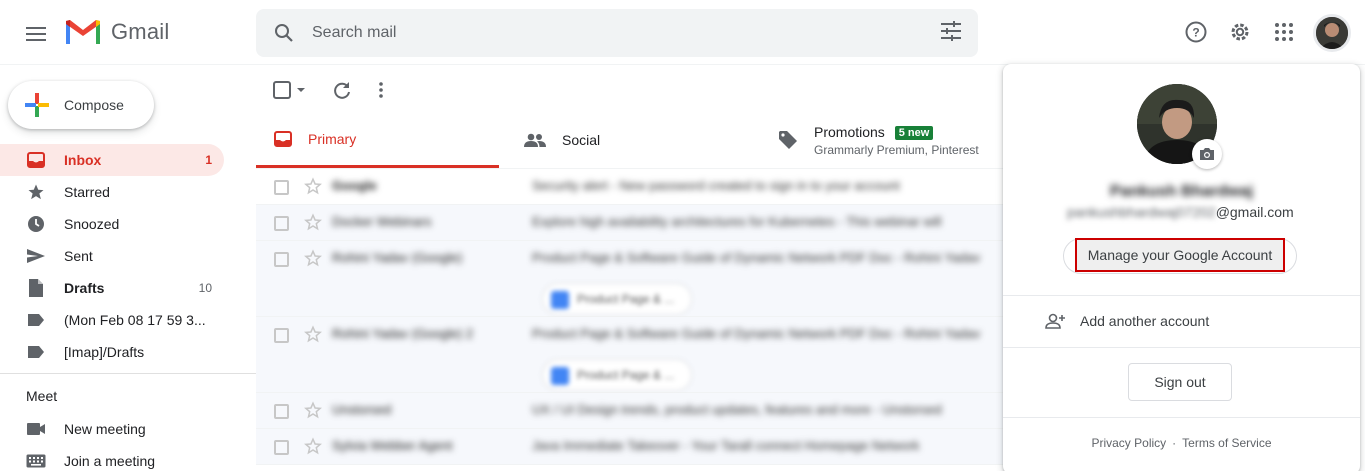 The width and height of the screenshot is (1365, 471). I want to click on select-all-checkbox, so click(290, 90).